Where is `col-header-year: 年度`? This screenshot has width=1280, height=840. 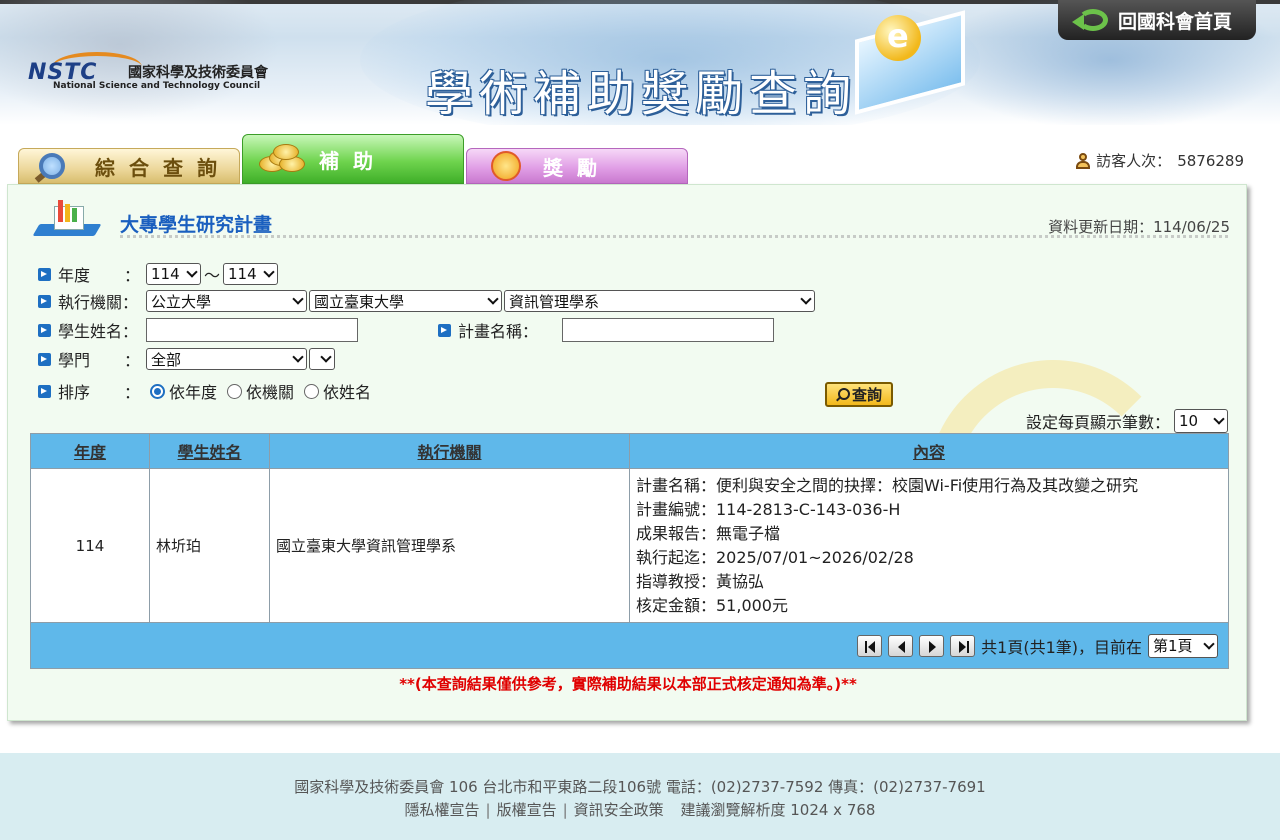
col-header-year: 年度 is located at coordinates (90, 451).